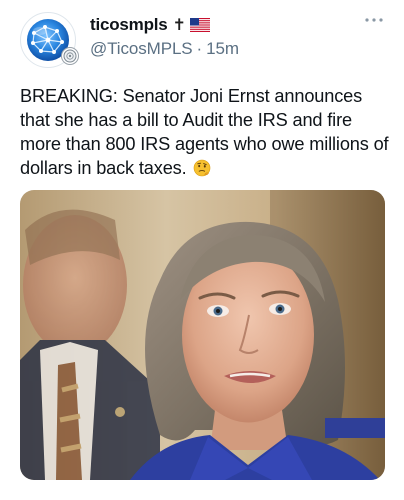 Image resolution: width=404 pixels, height=500 pixels. I want to click on more-horizontal-icon, so click(374, 20).